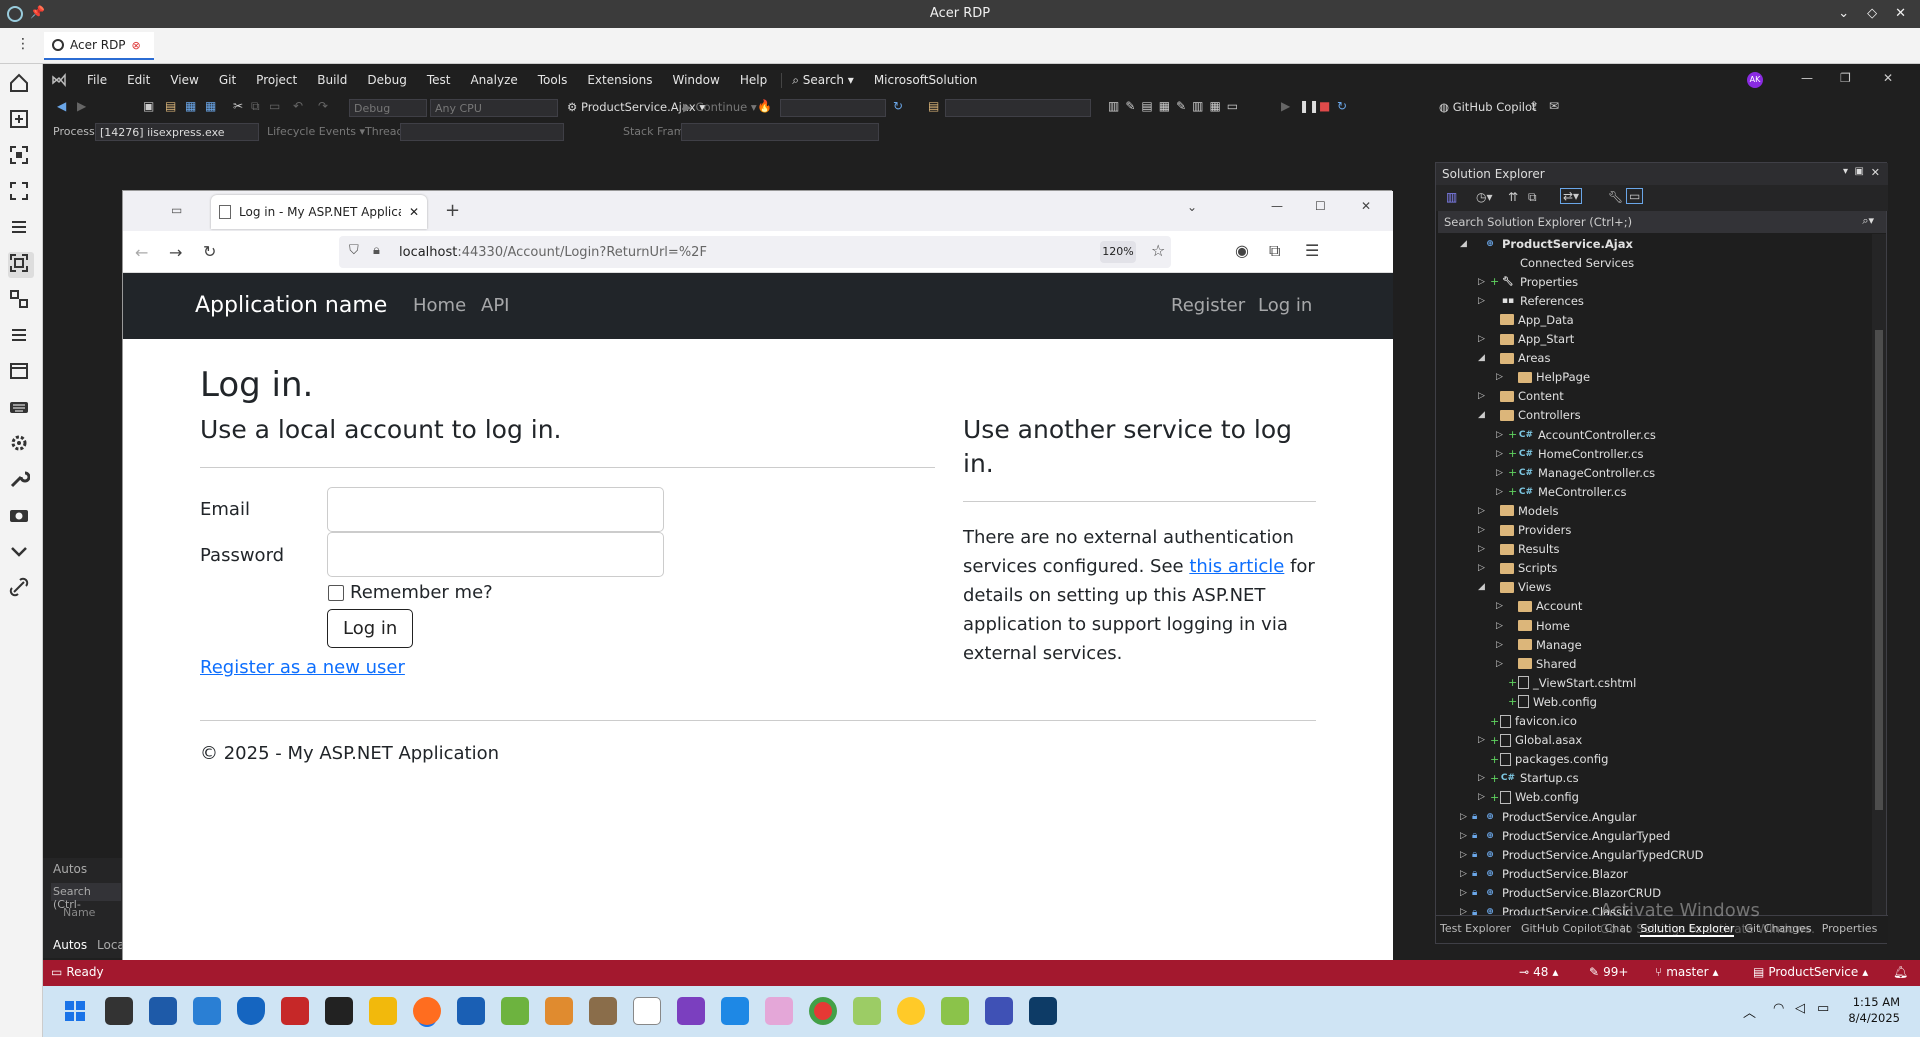 The image size is (1920, 1037). What do you see at coordinates (1529, 415) in the screenshot?
I see `tree-node: ◢ Controllers` at bounding box center [1529, 415].